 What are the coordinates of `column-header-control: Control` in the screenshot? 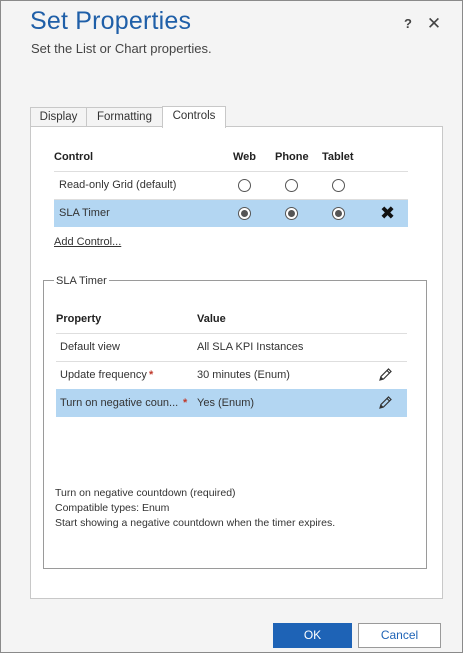 It's located at (74, 157).